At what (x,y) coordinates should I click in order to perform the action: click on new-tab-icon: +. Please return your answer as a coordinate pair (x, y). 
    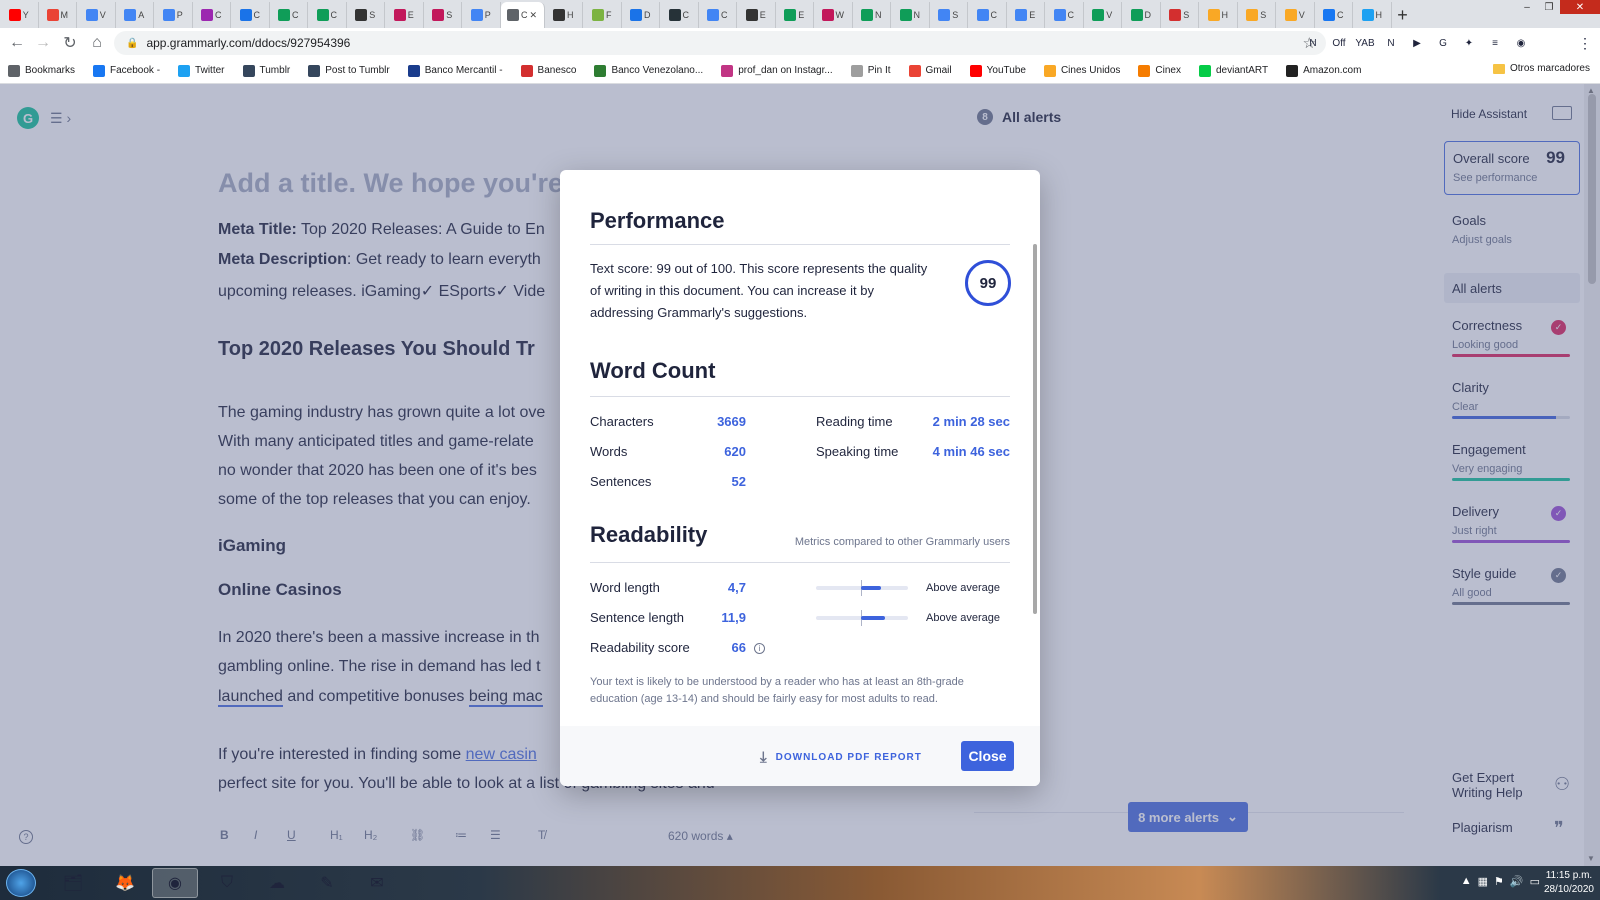
    Looking at the image, I should click on (1403, 15).